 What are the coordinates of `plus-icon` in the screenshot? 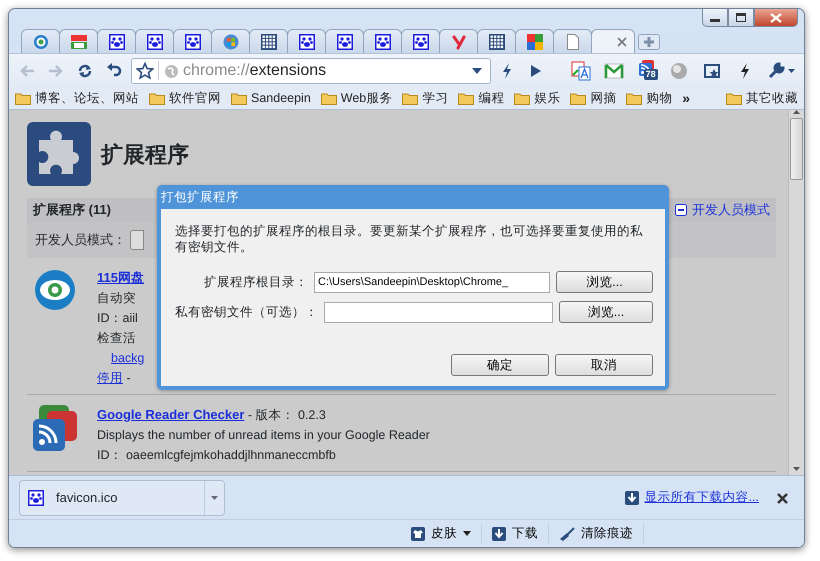 It's located at (649, 42).